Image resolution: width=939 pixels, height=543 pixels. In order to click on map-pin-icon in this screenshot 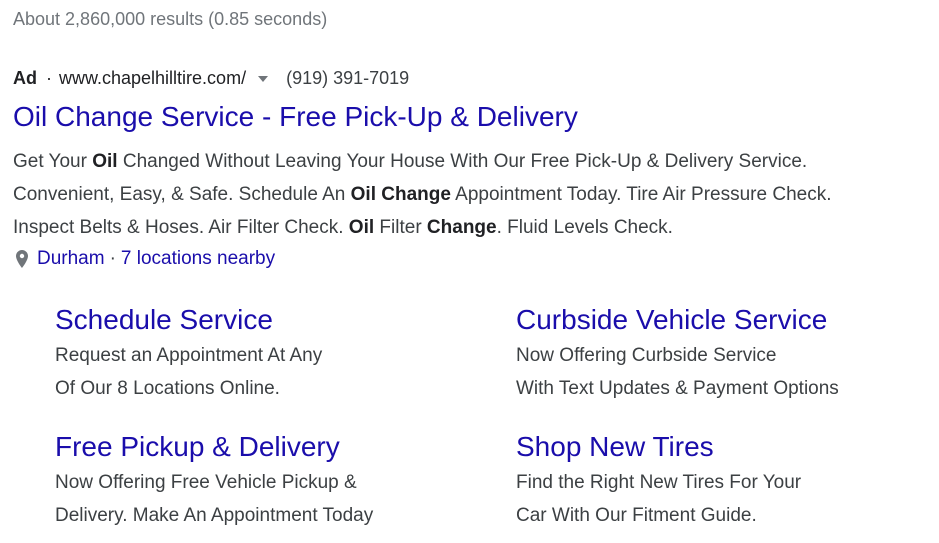, I will do `click(22, 259)`.